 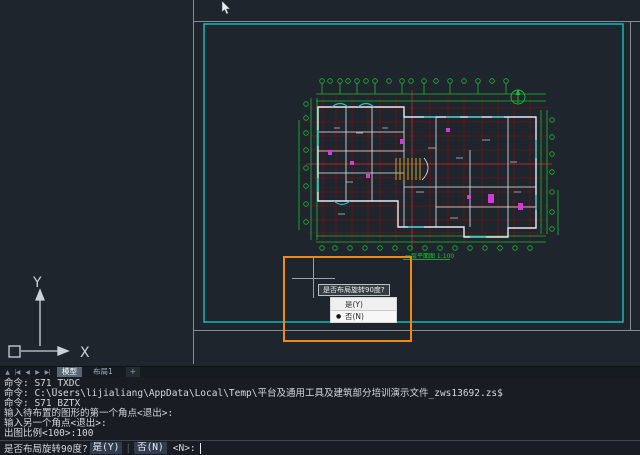 I want to click on keyword-yes-button: 是(Y), so click(x=106, y=448).